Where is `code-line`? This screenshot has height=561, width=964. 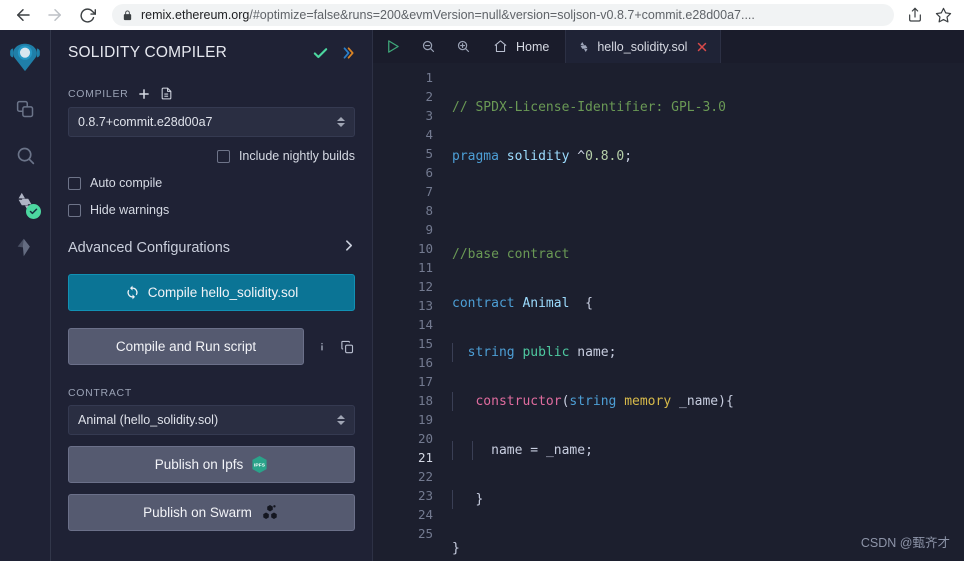
code-line is located at coordinates (704, 205).